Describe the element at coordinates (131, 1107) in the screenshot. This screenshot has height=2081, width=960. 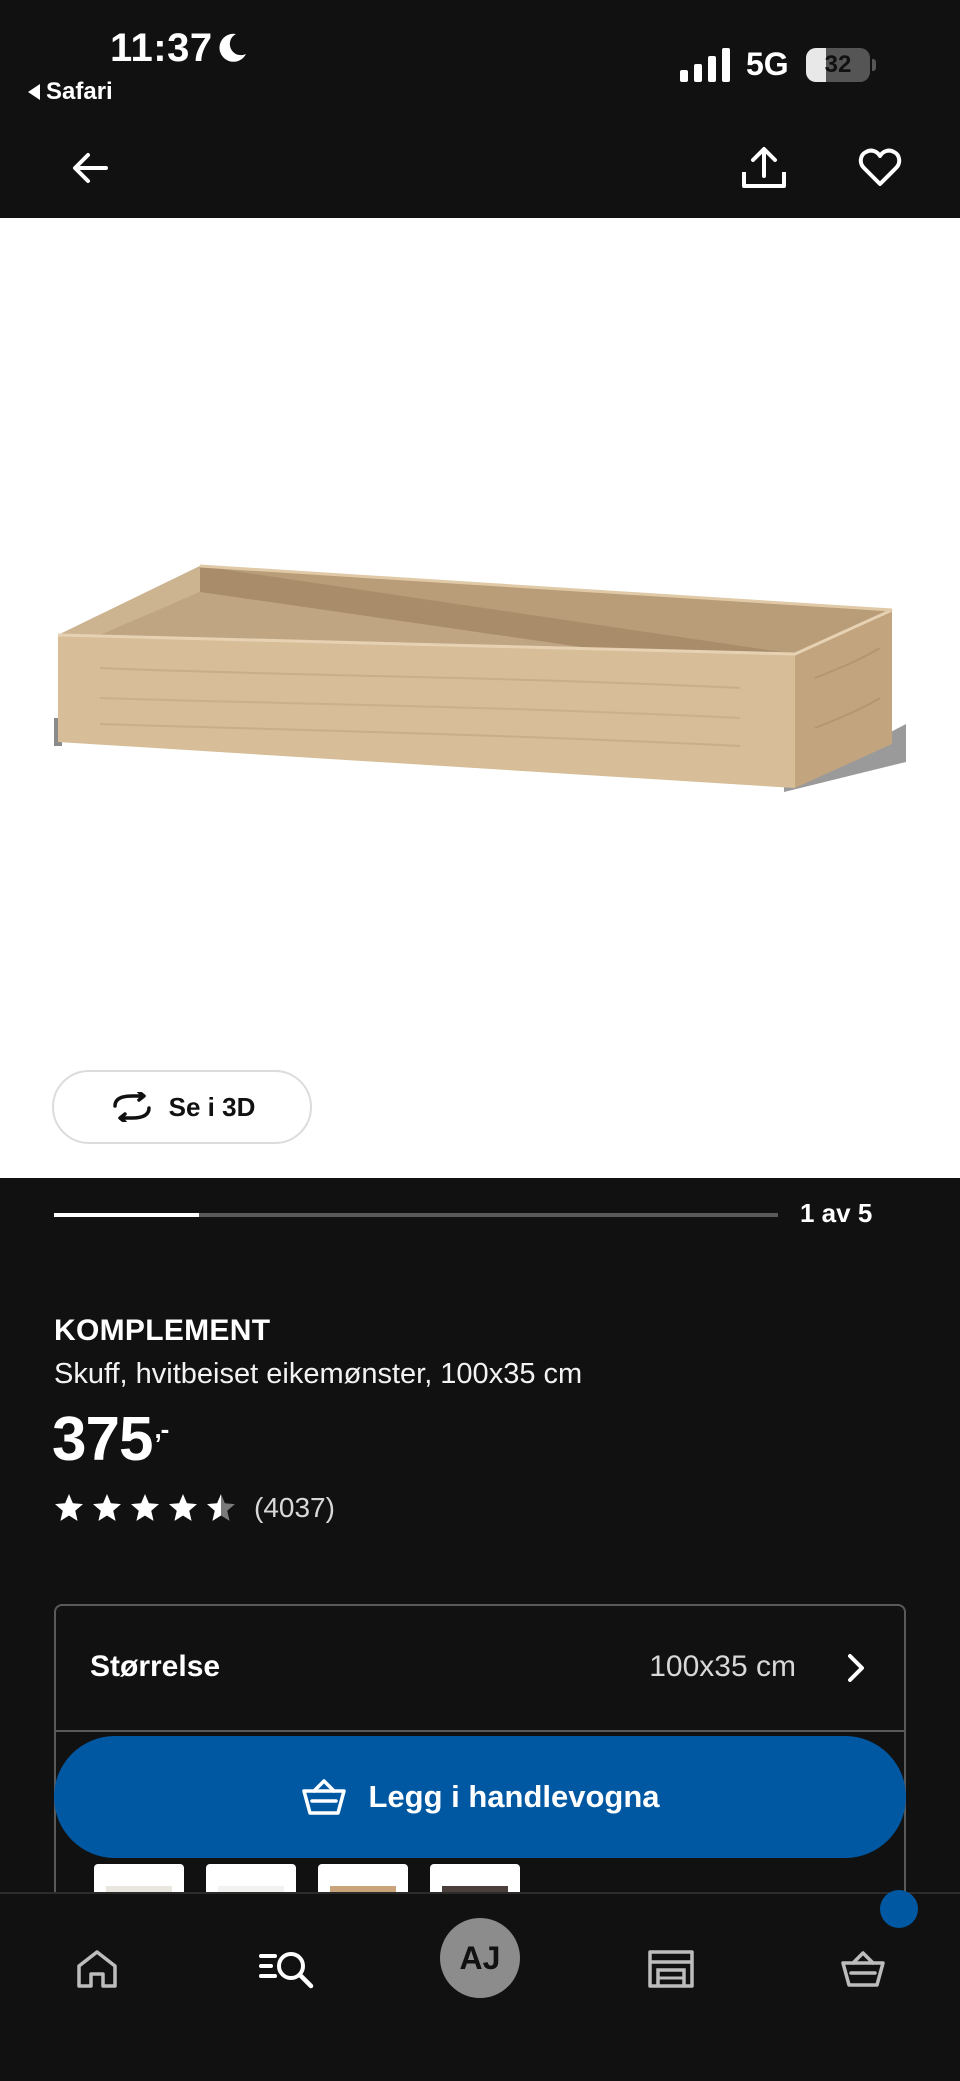
I see `rotate-3d-icon` at that location.